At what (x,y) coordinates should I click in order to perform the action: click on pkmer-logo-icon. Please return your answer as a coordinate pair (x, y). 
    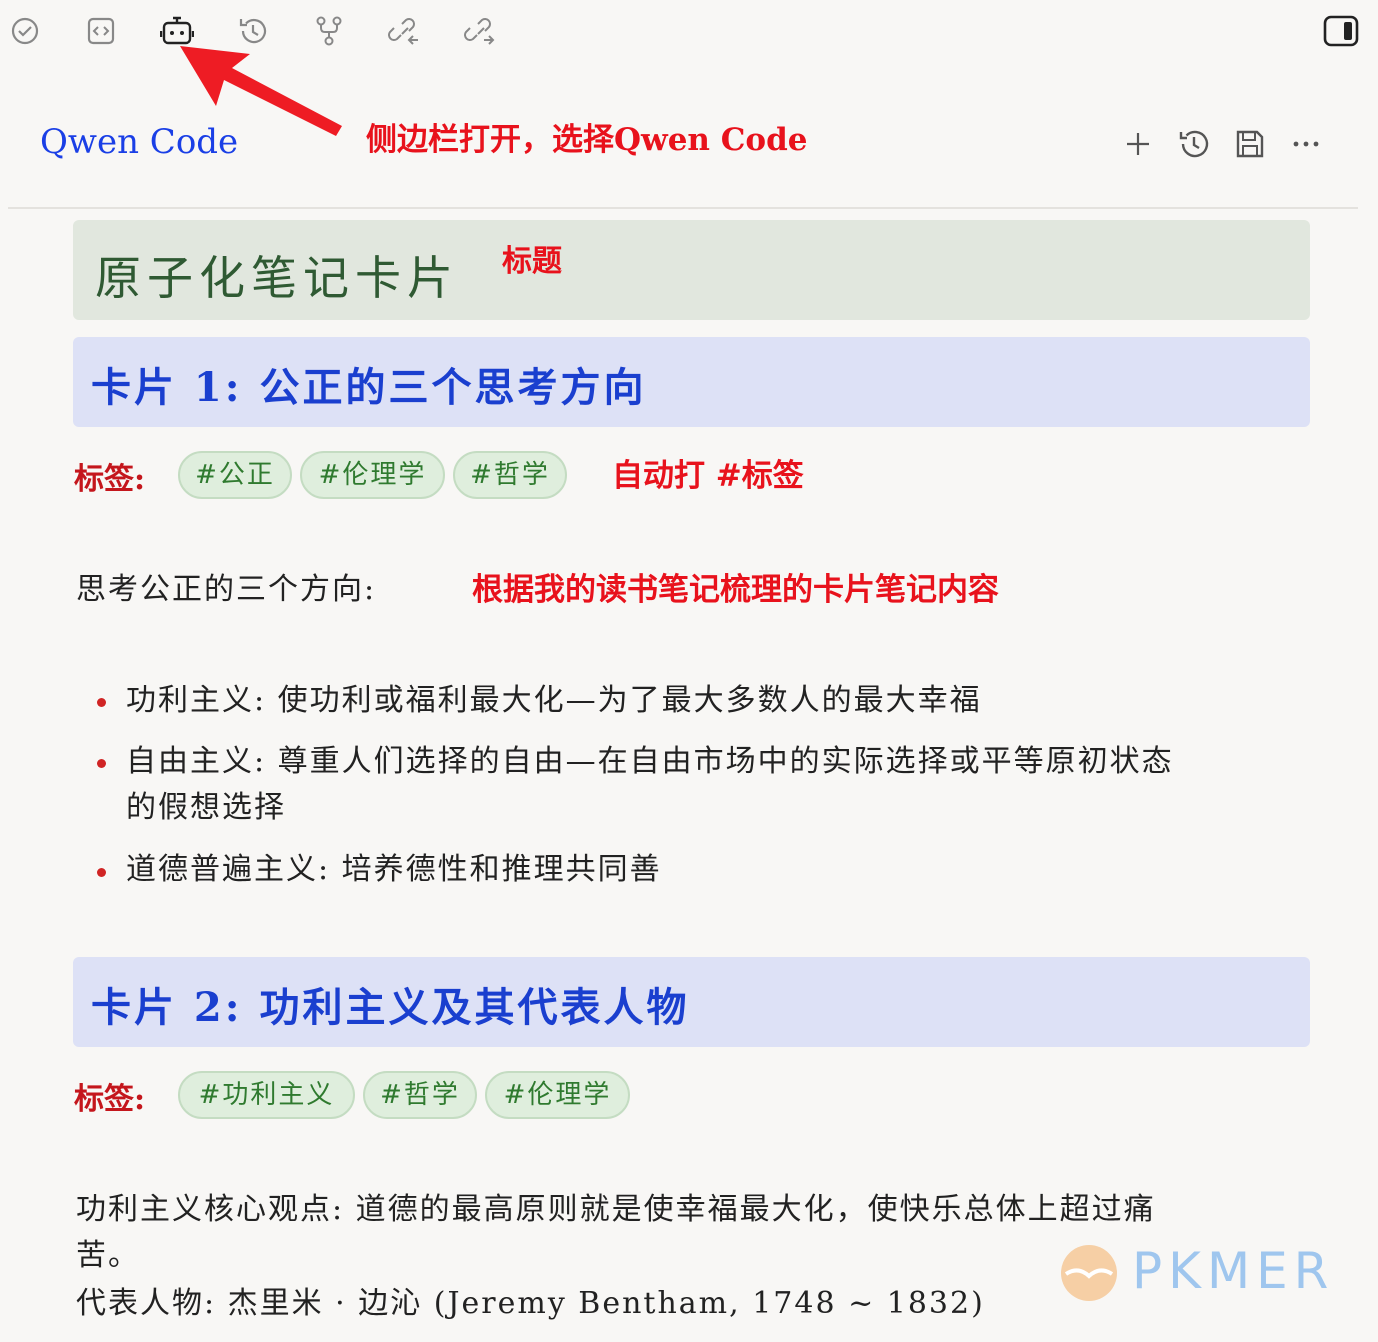
    Looking at the image, I should click on (1089, 1273).